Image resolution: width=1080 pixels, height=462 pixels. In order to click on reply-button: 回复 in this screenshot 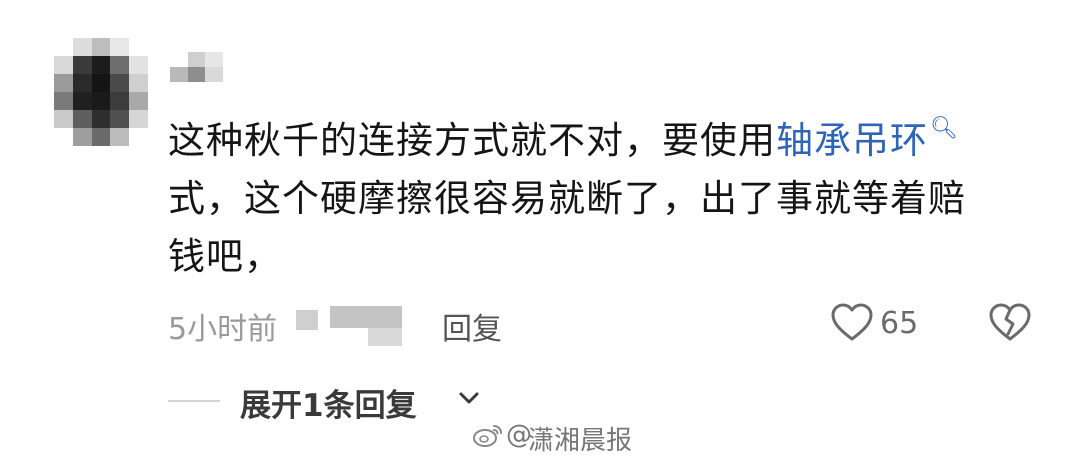, I will do `click(472, 326)`.